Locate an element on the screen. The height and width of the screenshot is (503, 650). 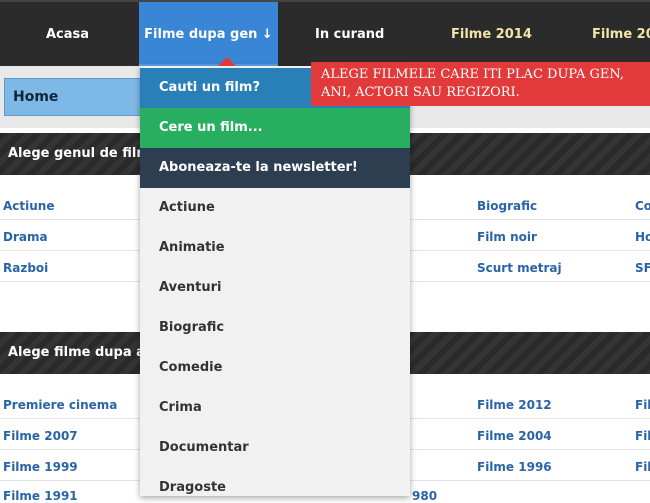
dropdown-genre-item: Crima is located at coordinates (180, 407).